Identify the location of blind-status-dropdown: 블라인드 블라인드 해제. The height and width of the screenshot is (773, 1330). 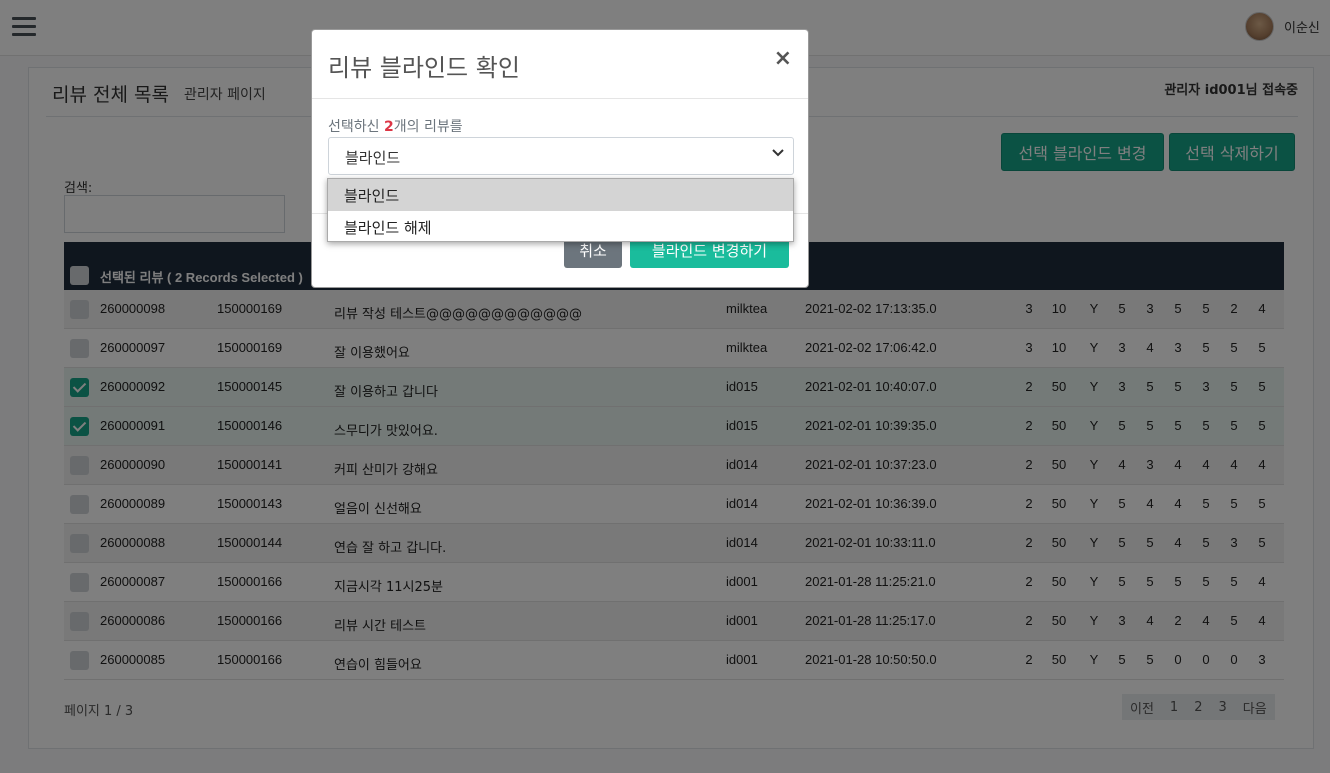
(560, 210).